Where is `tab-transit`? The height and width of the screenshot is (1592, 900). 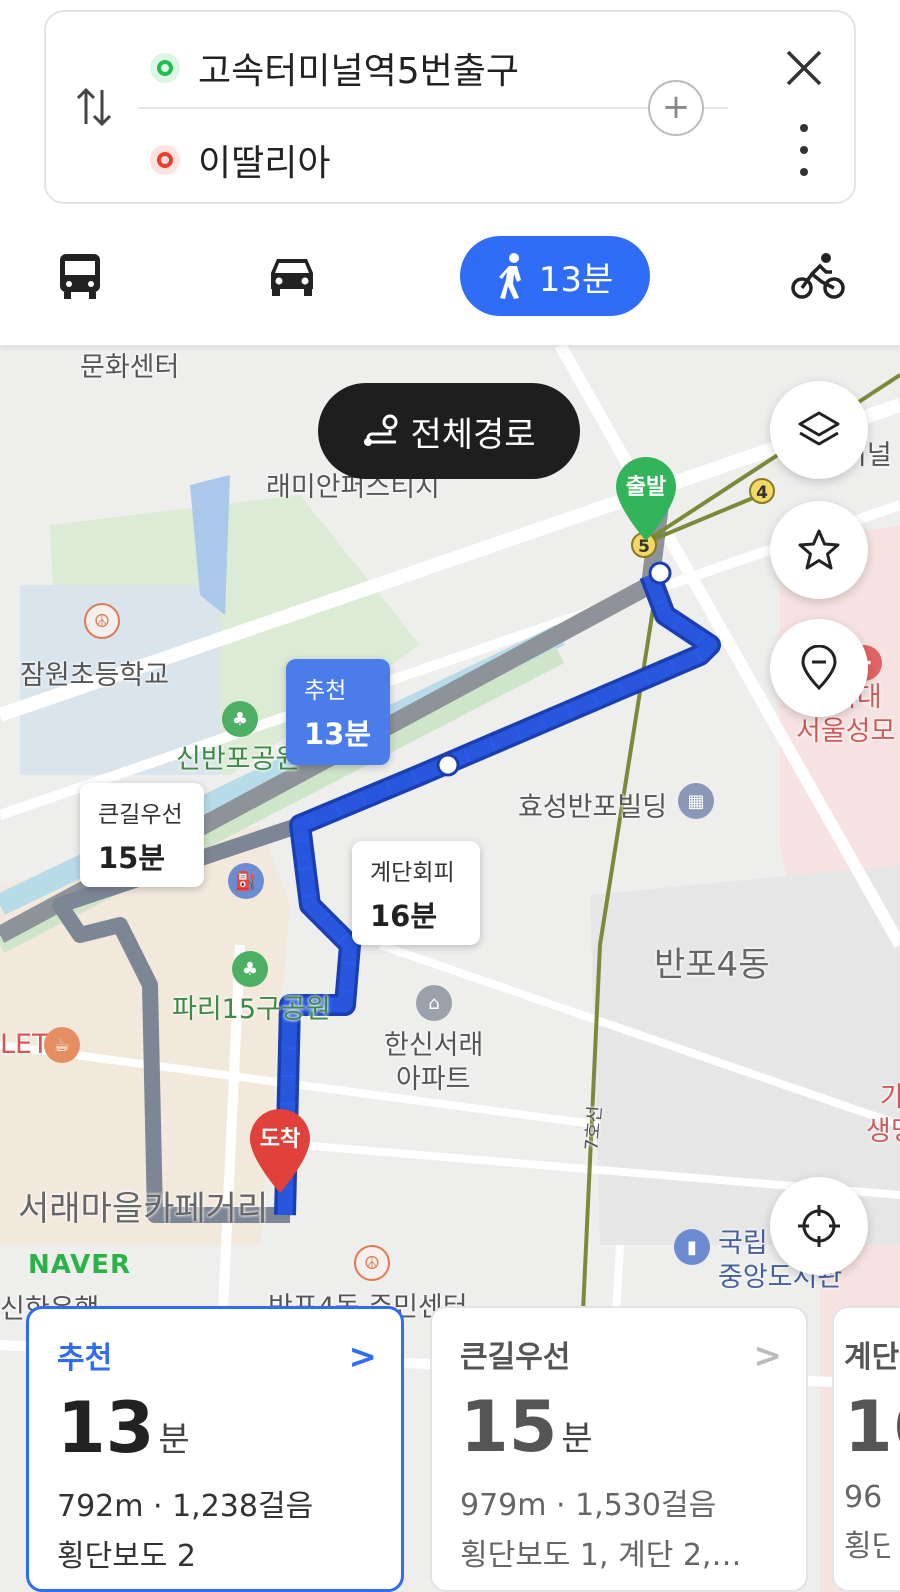
tab-transit is located at coordinates (80, 276).